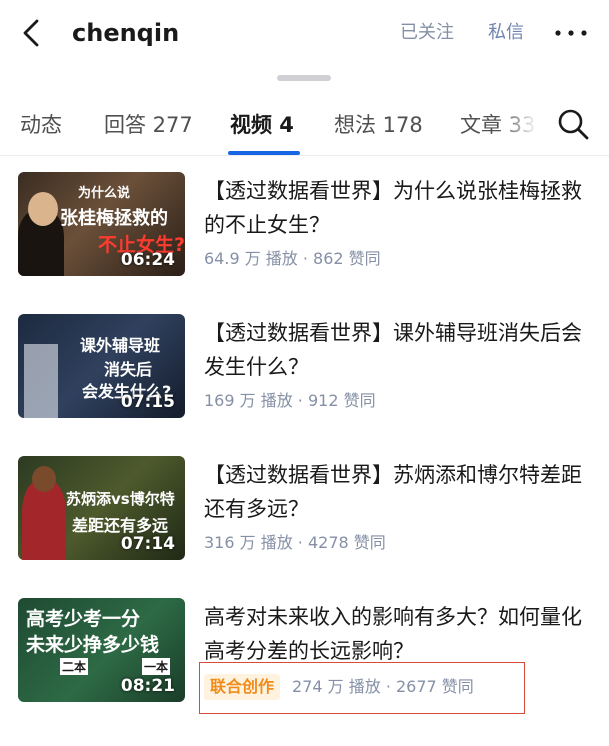 This screenshot has height=746, width=609. What do you see at coordinates (290, 400) in the screenshot?
I see `video-stats: 169 万 播放 · 912 赞同` at bounding box center [290, 400].